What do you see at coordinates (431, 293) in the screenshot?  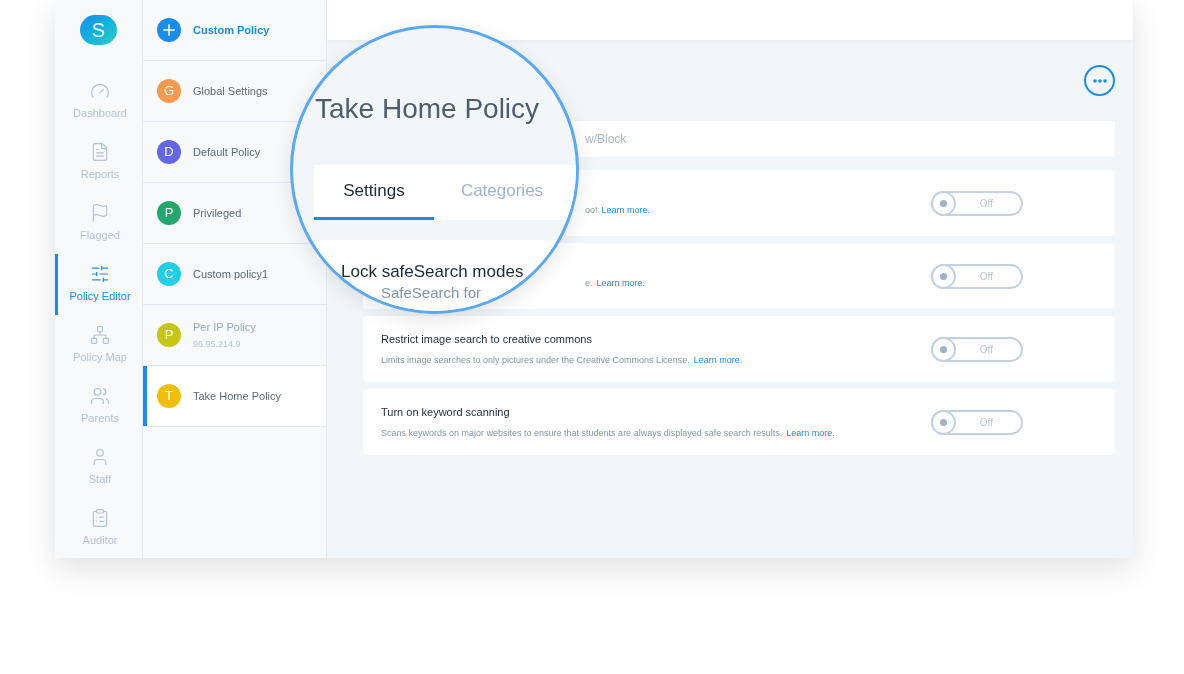 I see `setting-subtitle: SafeSearch for` at bounding box center [431, 293].